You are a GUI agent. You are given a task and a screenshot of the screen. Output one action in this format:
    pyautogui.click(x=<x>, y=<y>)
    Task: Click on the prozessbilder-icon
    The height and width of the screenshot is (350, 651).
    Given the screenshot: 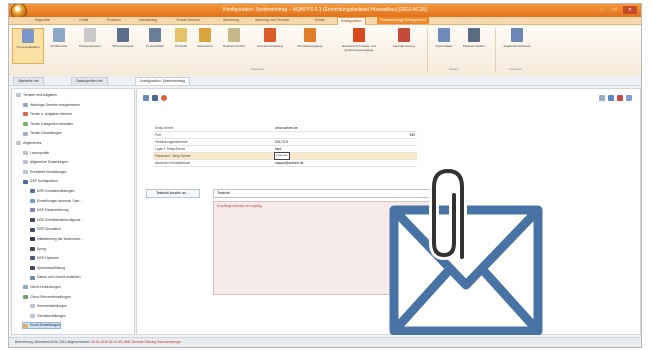 What is the action you would take?
    pyautogui.click(x=155, y=35)
    